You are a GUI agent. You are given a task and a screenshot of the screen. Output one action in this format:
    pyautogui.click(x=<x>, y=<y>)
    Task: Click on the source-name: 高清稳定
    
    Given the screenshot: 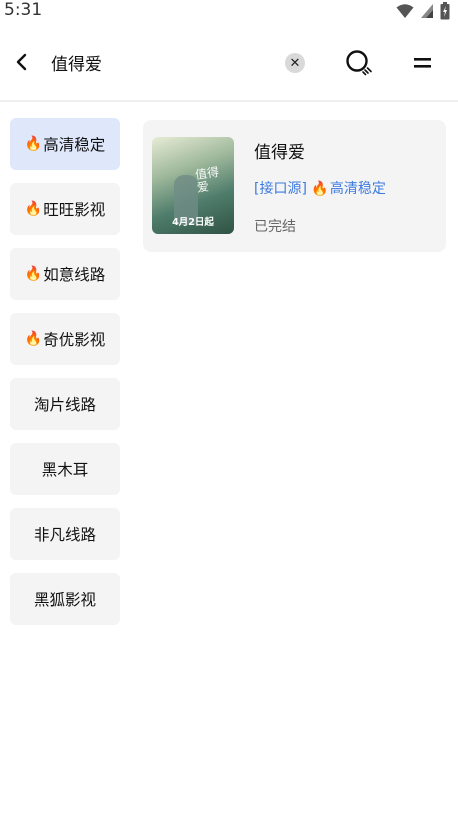 What is the action you would take?
    pyautogui.click(x=357, y=189)
    